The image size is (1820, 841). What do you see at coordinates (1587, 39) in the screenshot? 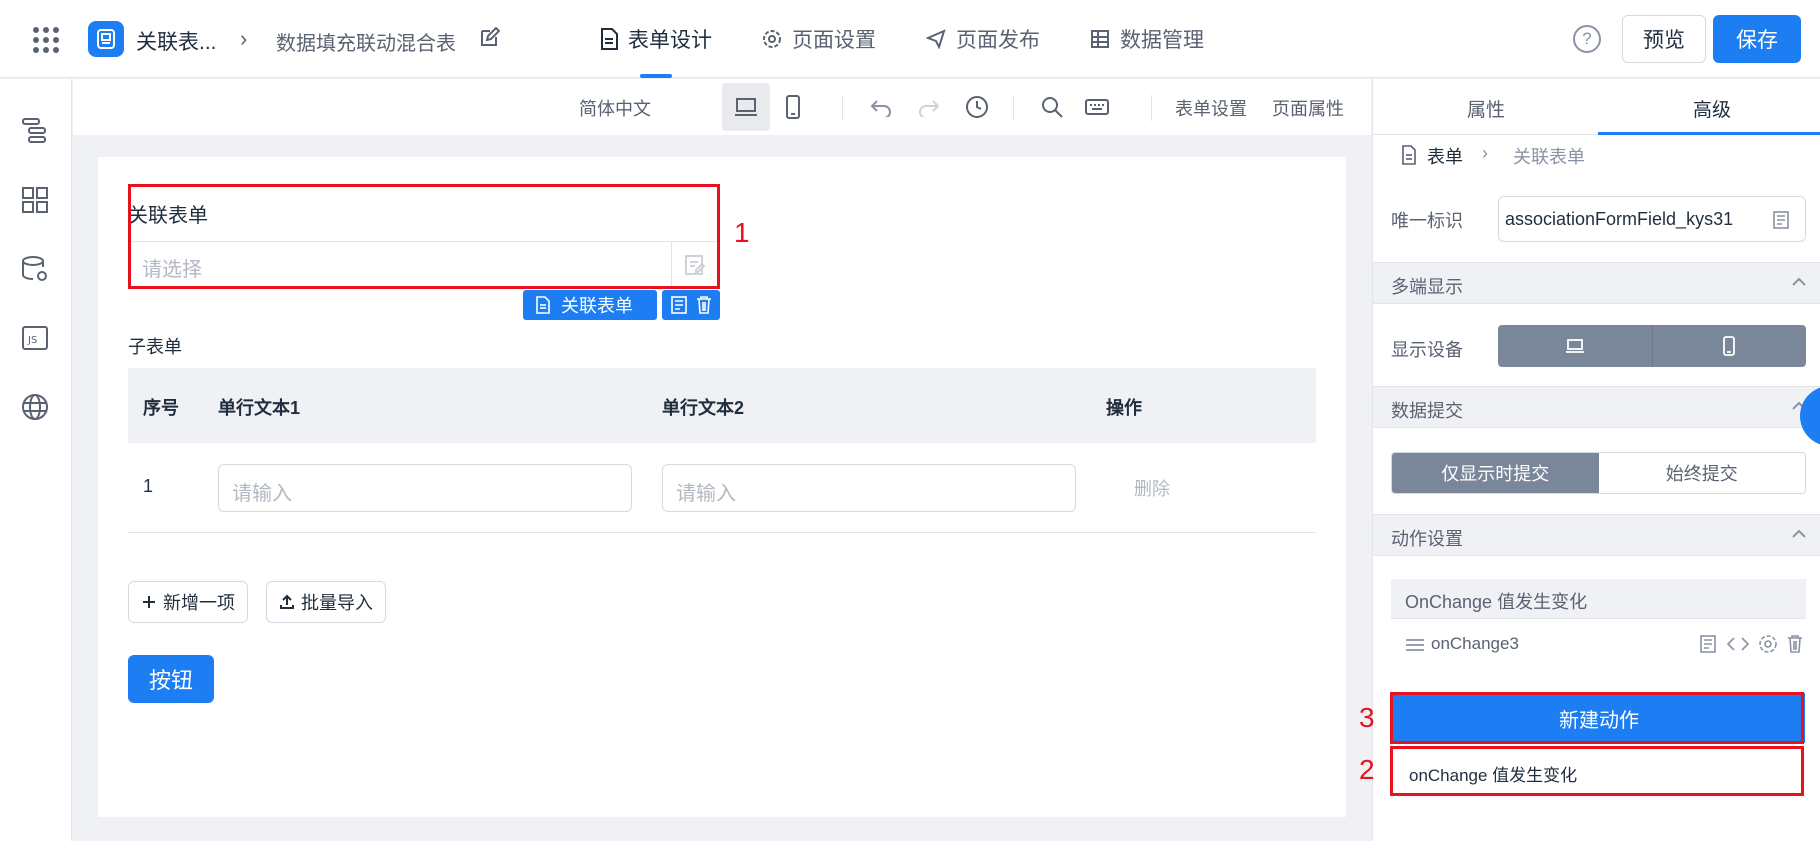
I see `help-icon: ?` at bounding box center [1587, 39].